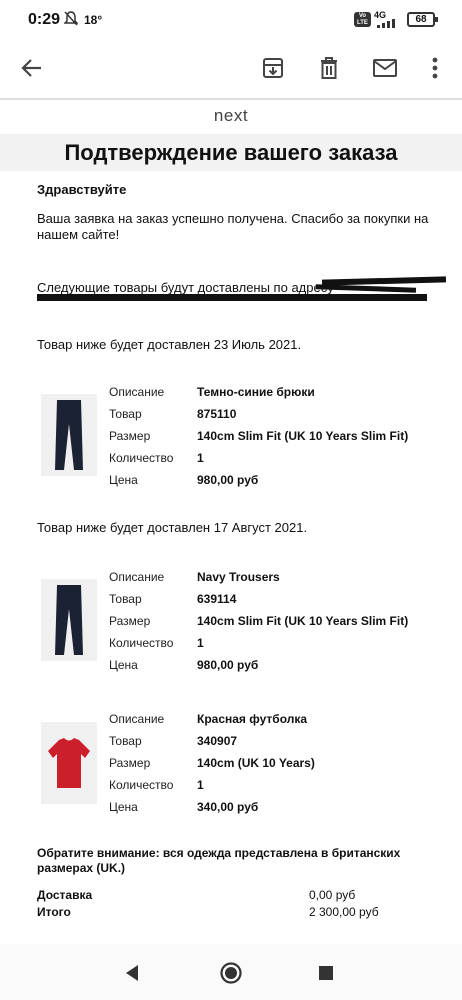  Describe the element at coordinates (252, 719) in the screenshot. I see `item-description: Красная футболка` at that location.